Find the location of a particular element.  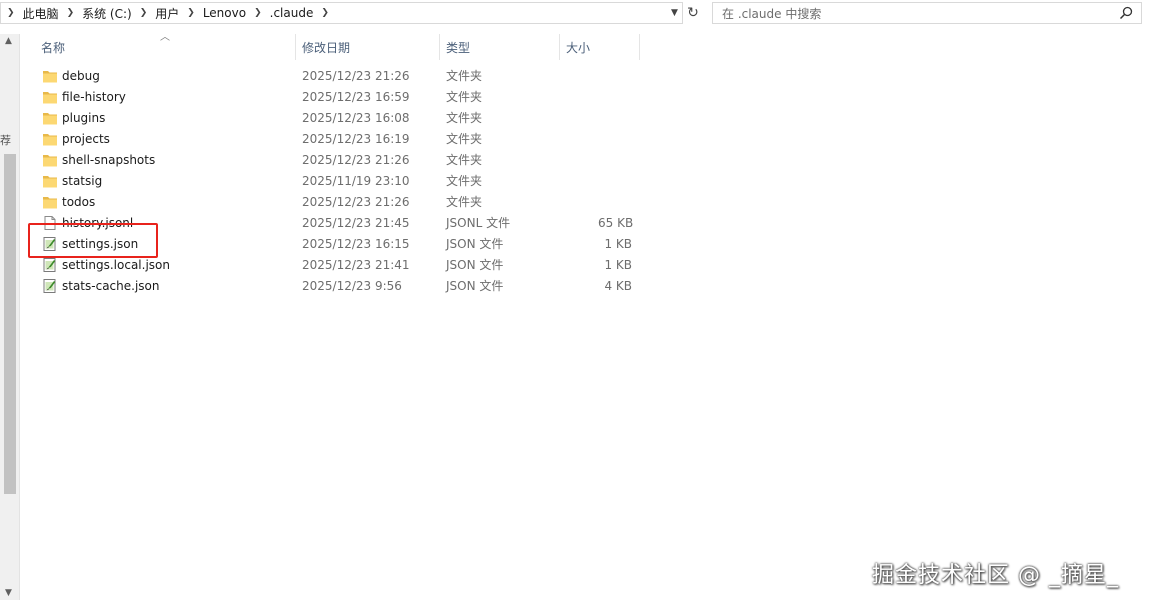

column-header-type: 类型 is located at coordinates (500, 47).